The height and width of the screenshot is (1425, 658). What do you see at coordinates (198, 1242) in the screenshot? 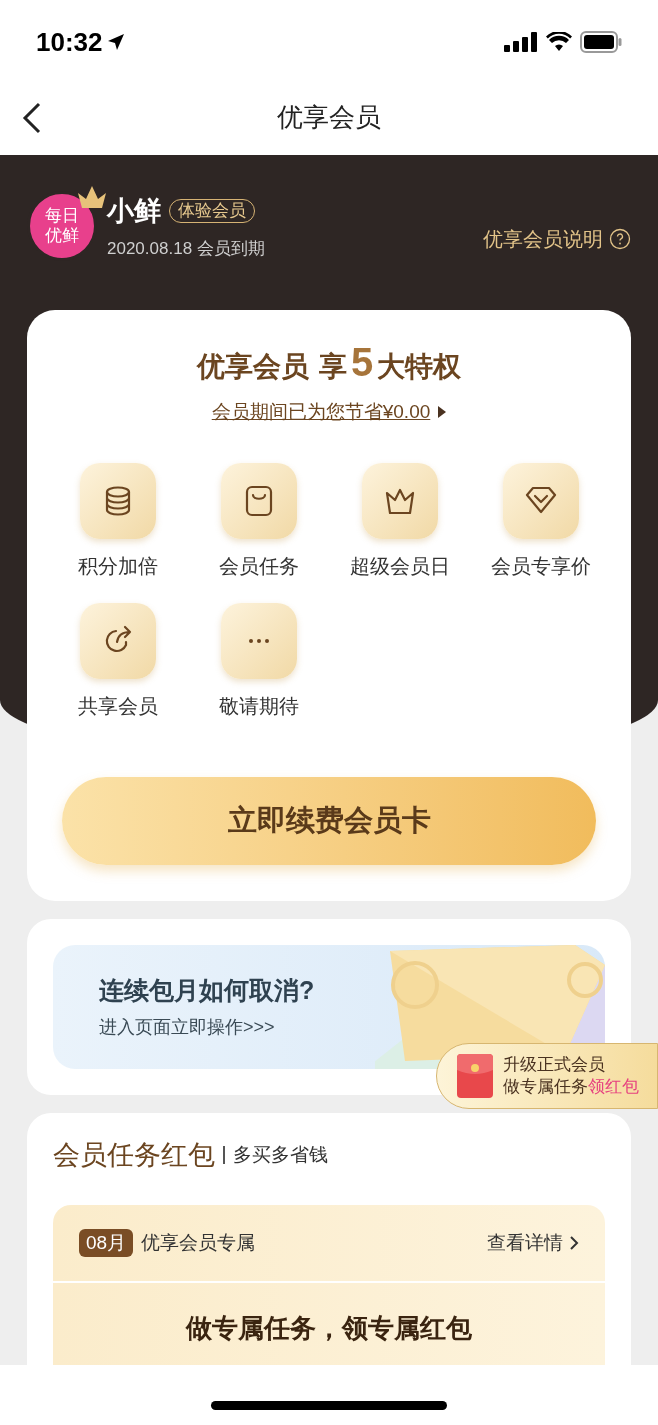
I see `panel-label: 优享会员专属` at bounding box center [198, 1242].